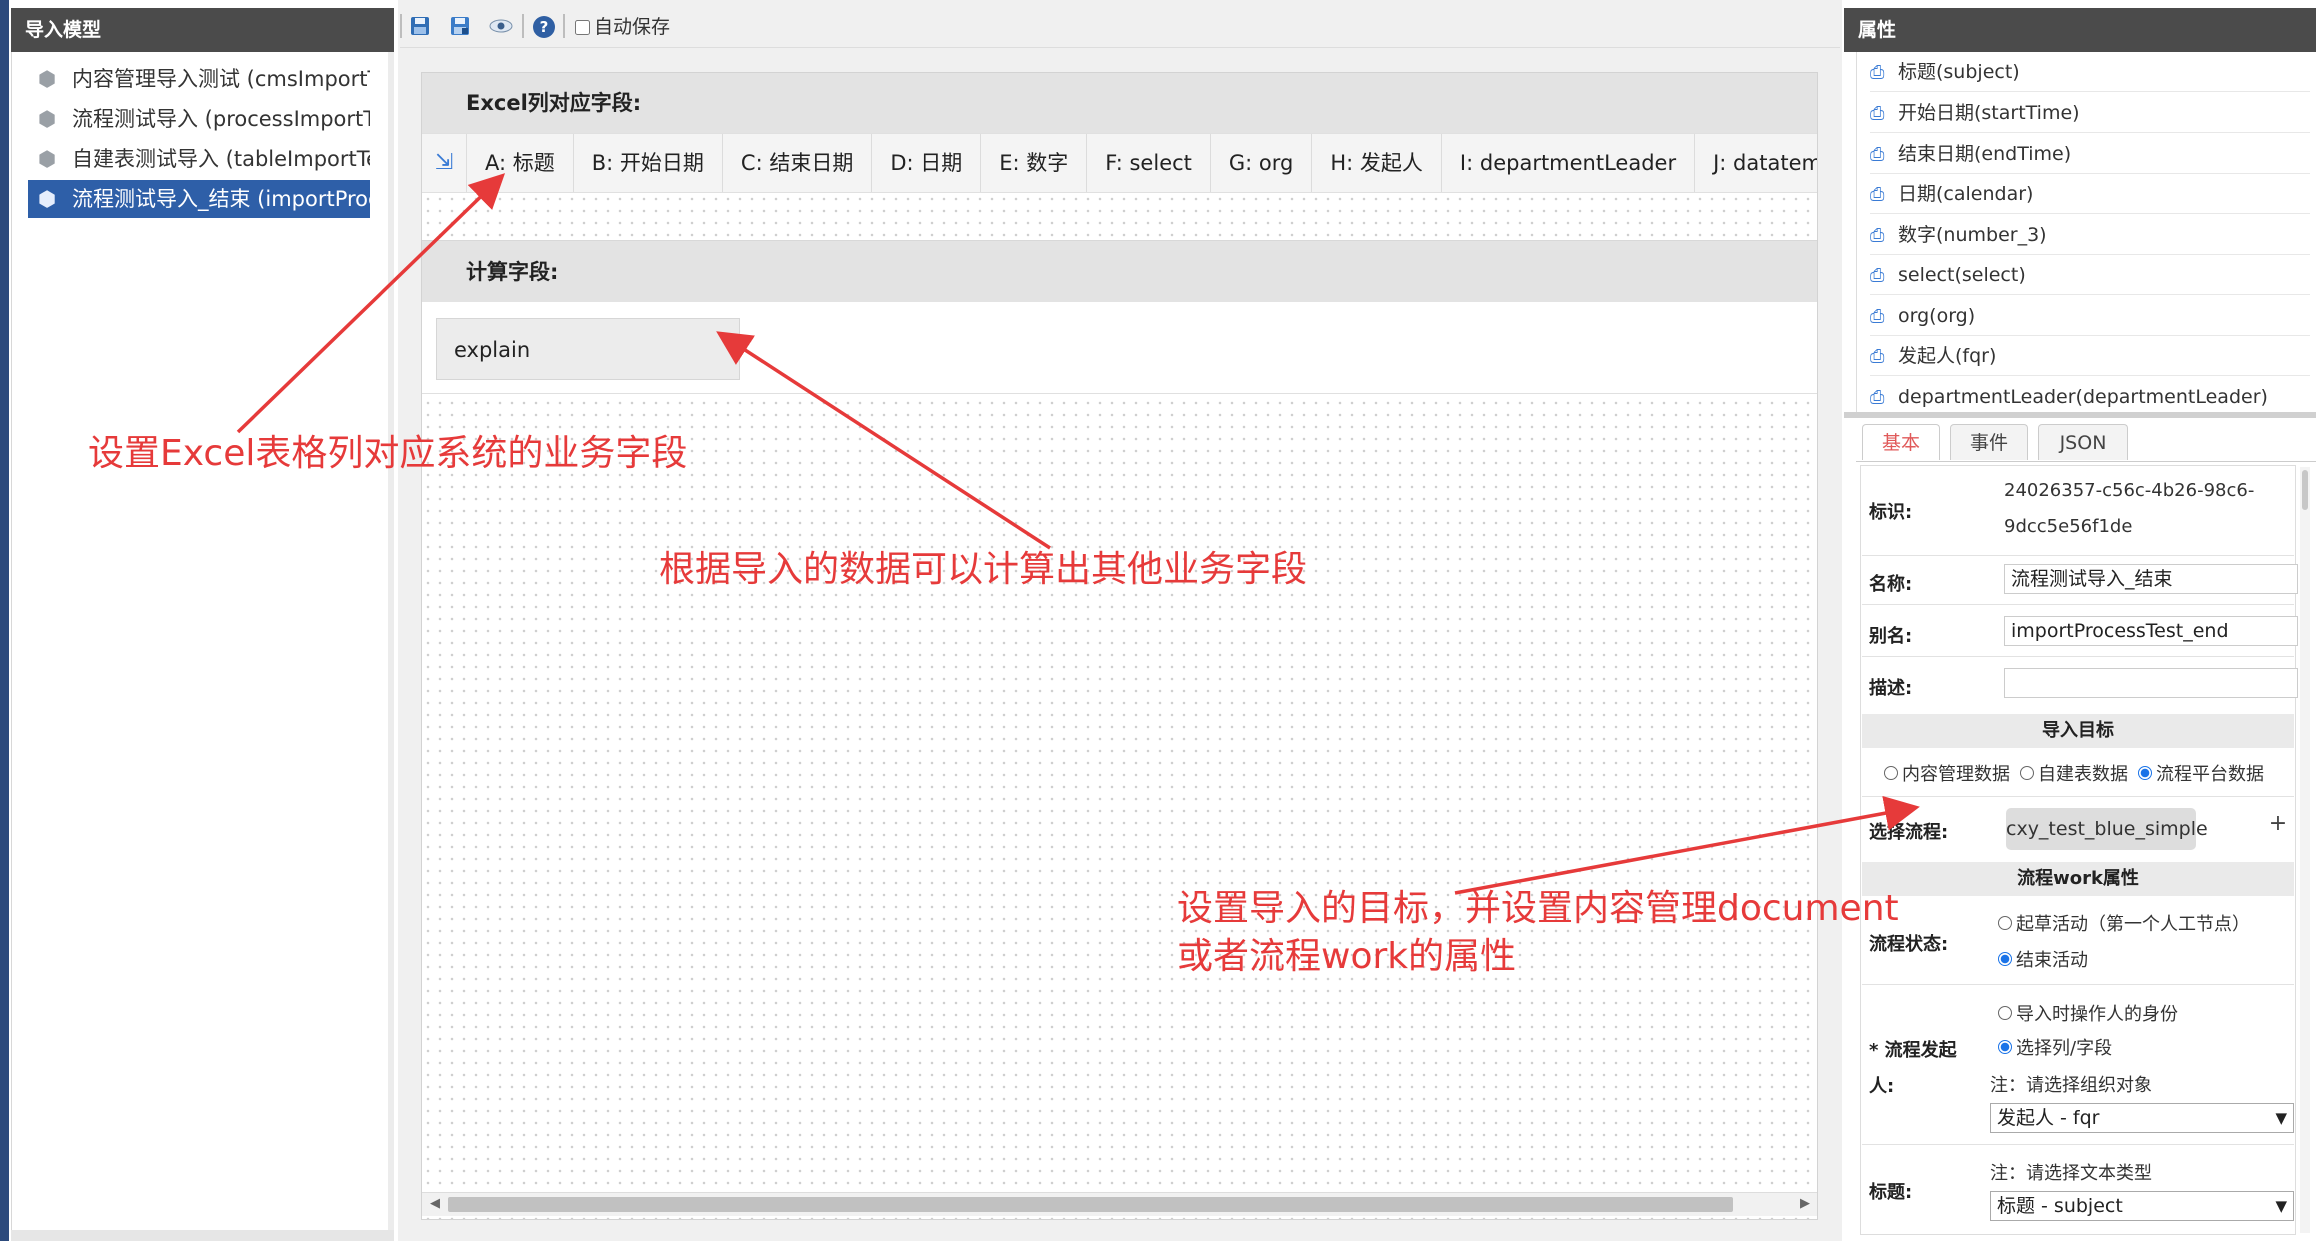 This screenshot has width=2316, height=1241. What do you see at coordinates (221, 79) in the screenshot?
I see `tree-item-label: 内容管理导入测试 (cmsImportT` at bounding box center [221, 79].